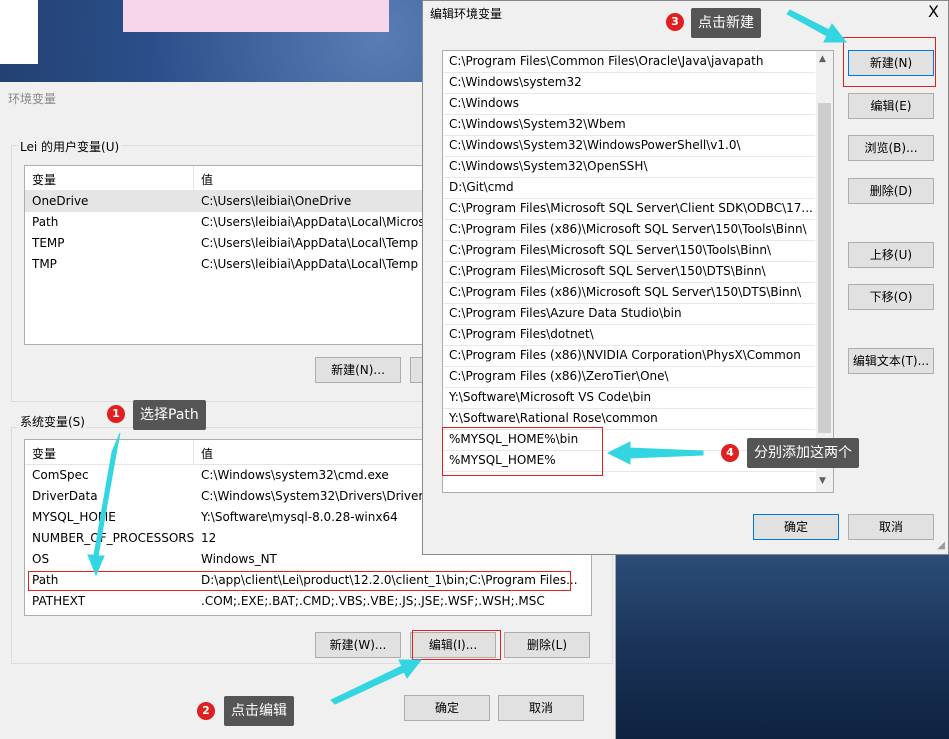  I want to click on step-number-badge: 2, so click(206, 711).